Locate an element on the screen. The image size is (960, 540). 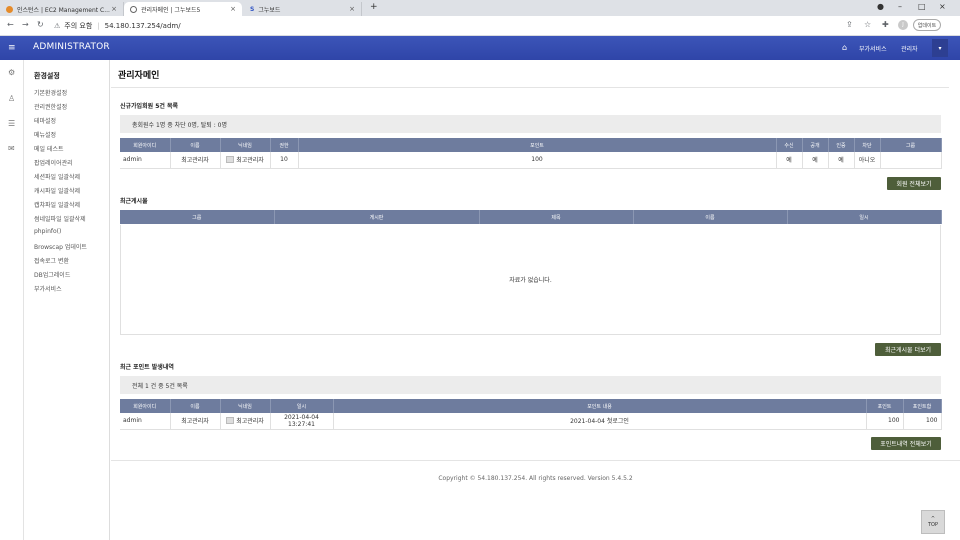
column-header: 포인트 내용 is located at coordinates (600, 406).